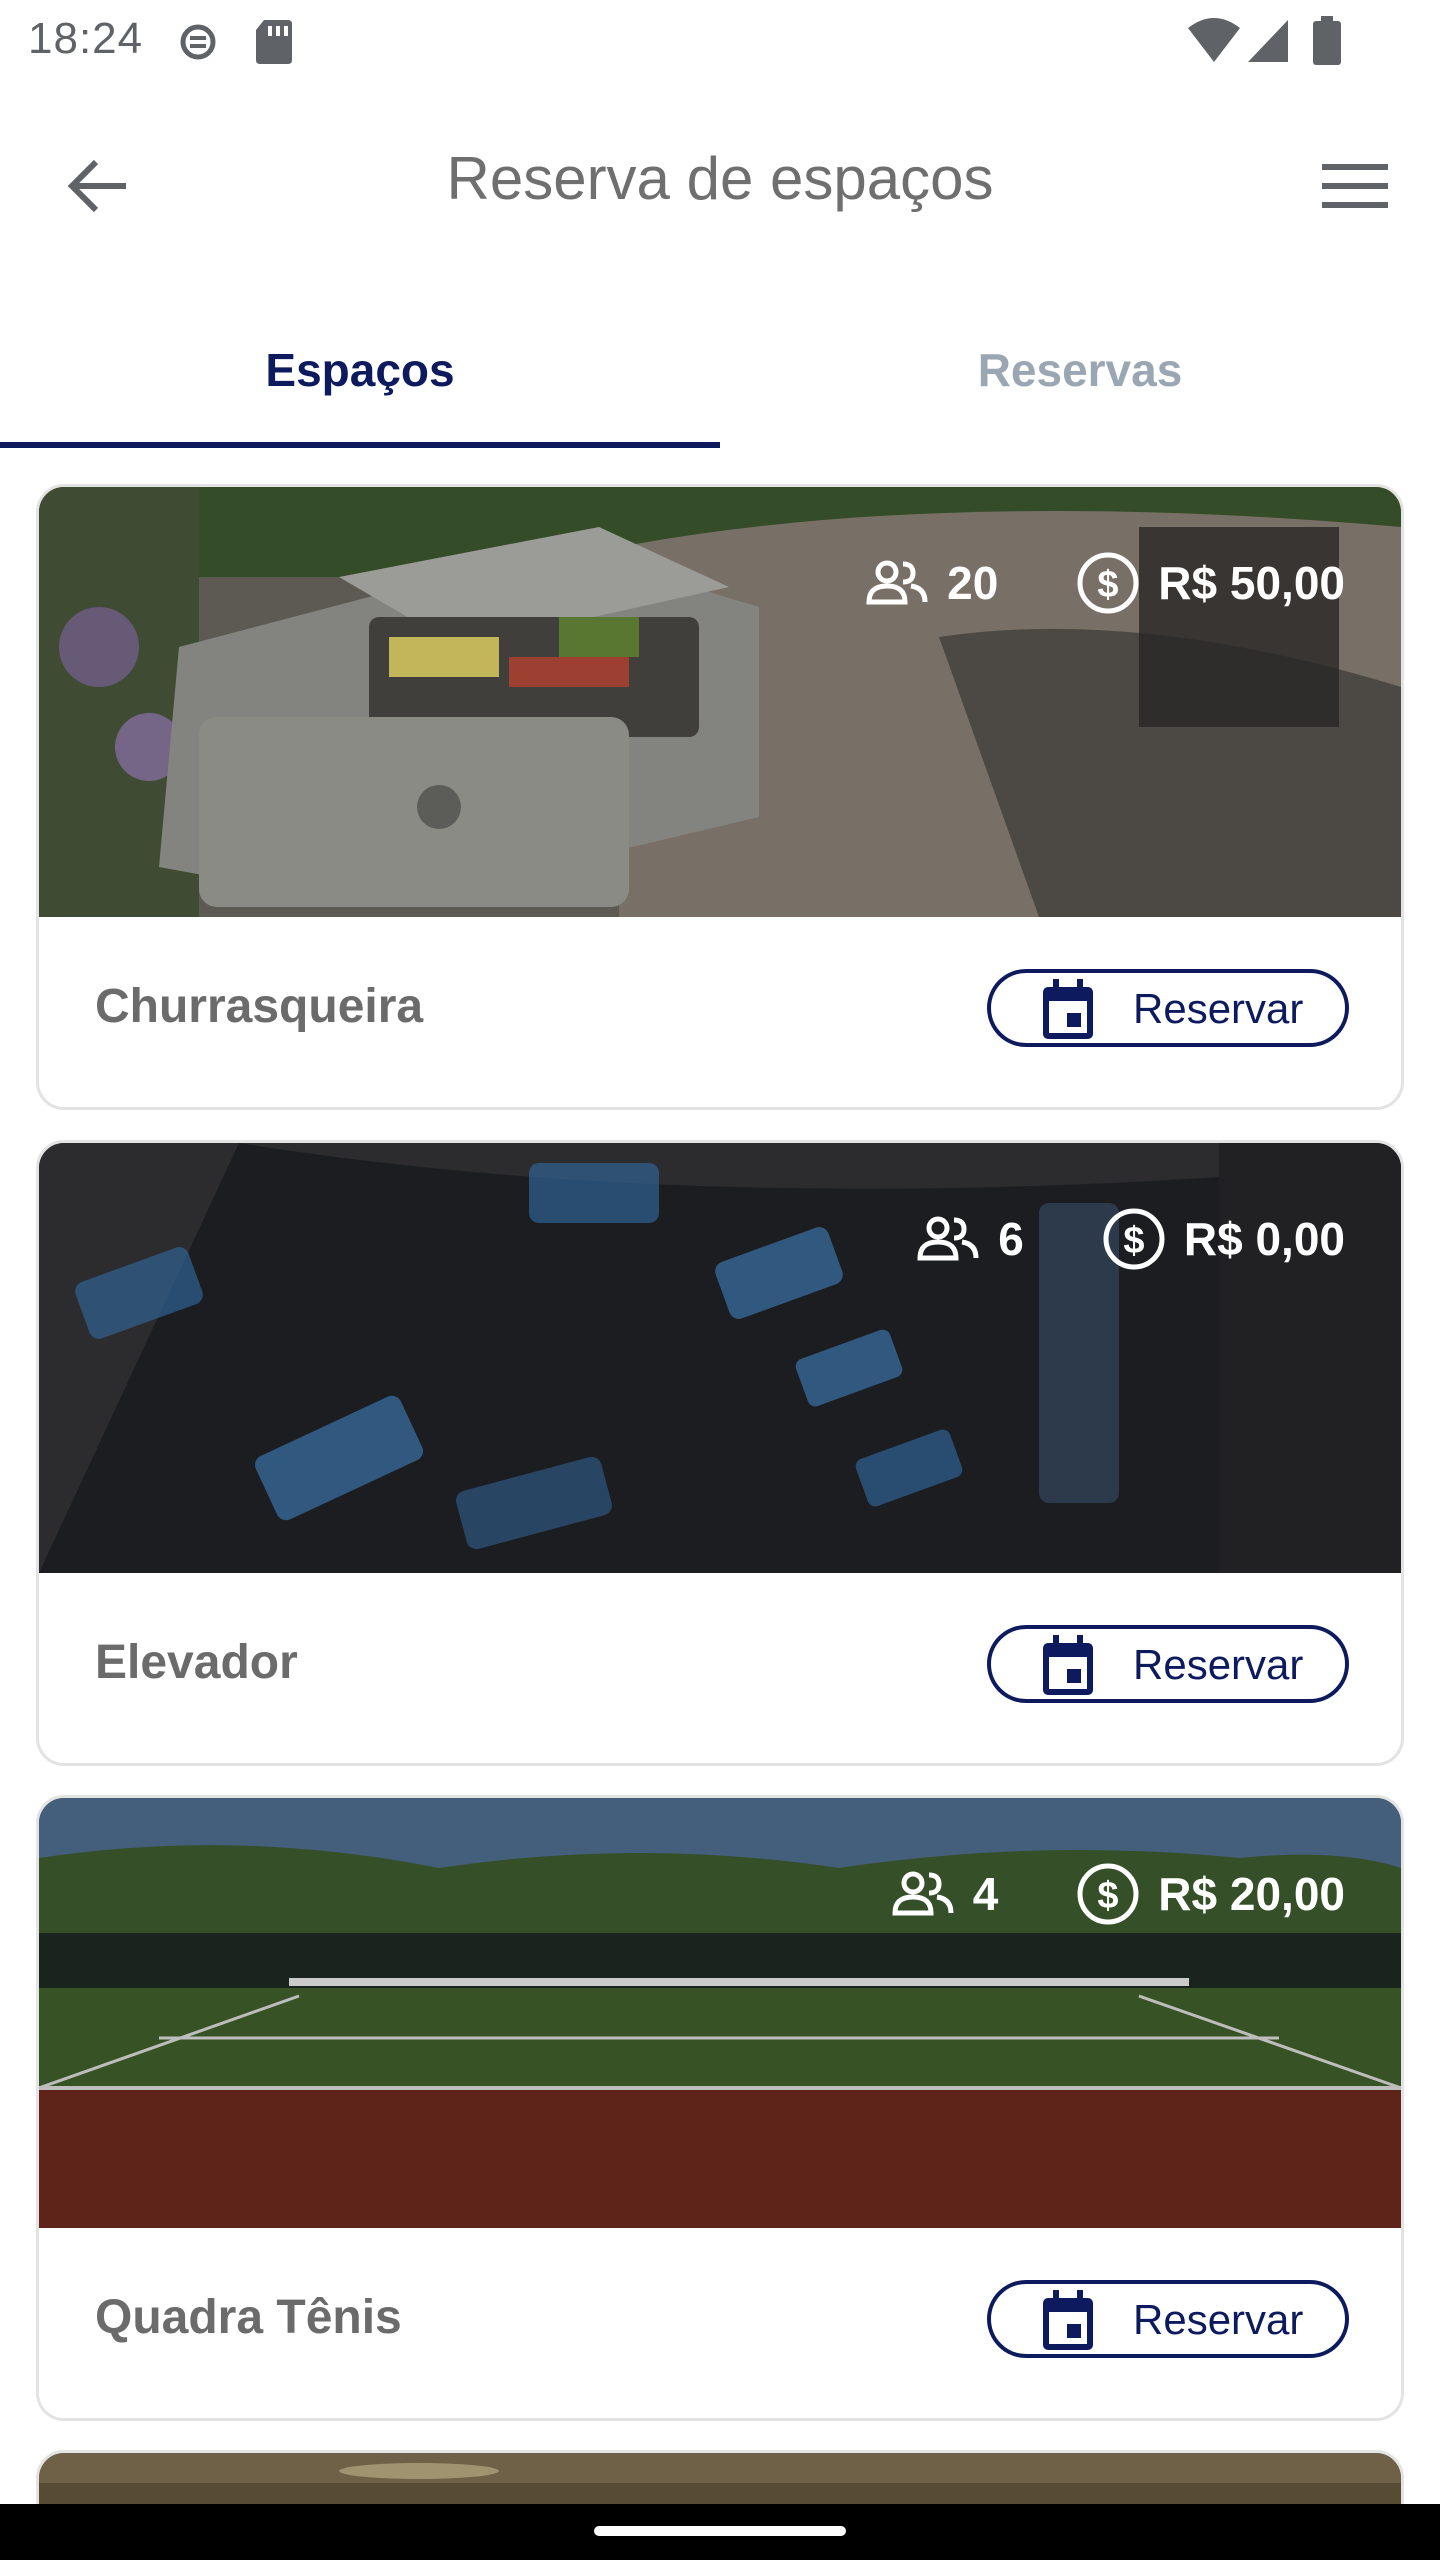 This screenshot has width=1440, height=2560. I want to click on status-bar: 18:24, so click(720, 42).